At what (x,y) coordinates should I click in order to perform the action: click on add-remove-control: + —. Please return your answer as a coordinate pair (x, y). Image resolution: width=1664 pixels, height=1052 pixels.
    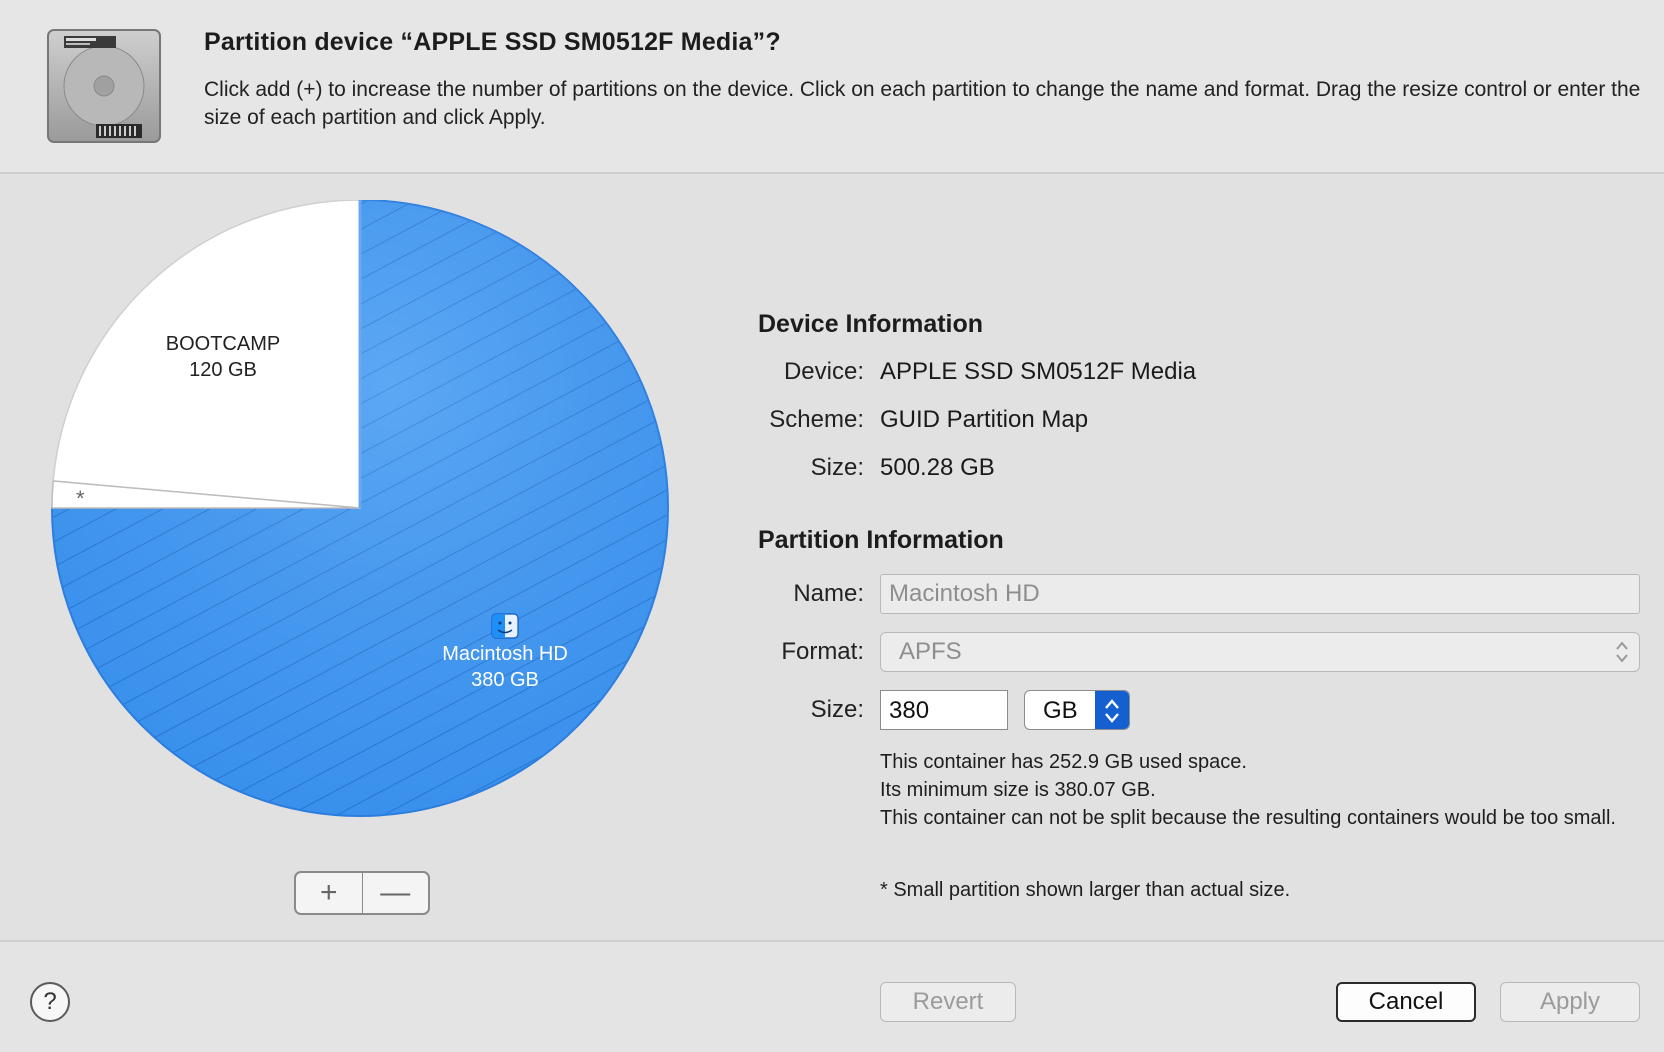
    Looking at the image, I should click on (362, 893).